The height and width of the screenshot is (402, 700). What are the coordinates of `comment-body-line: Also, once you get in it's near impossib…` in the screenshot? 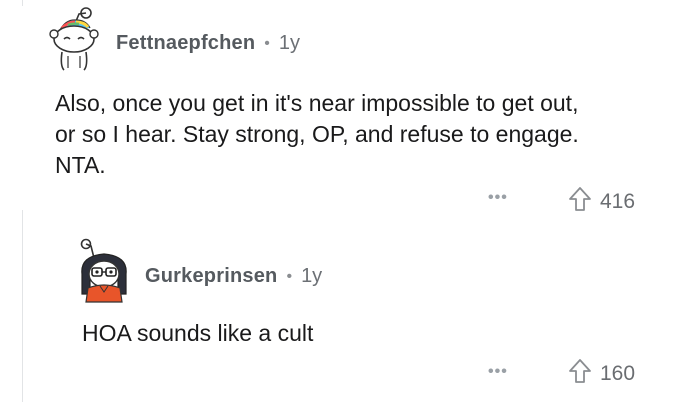 It's located at (317, 103).